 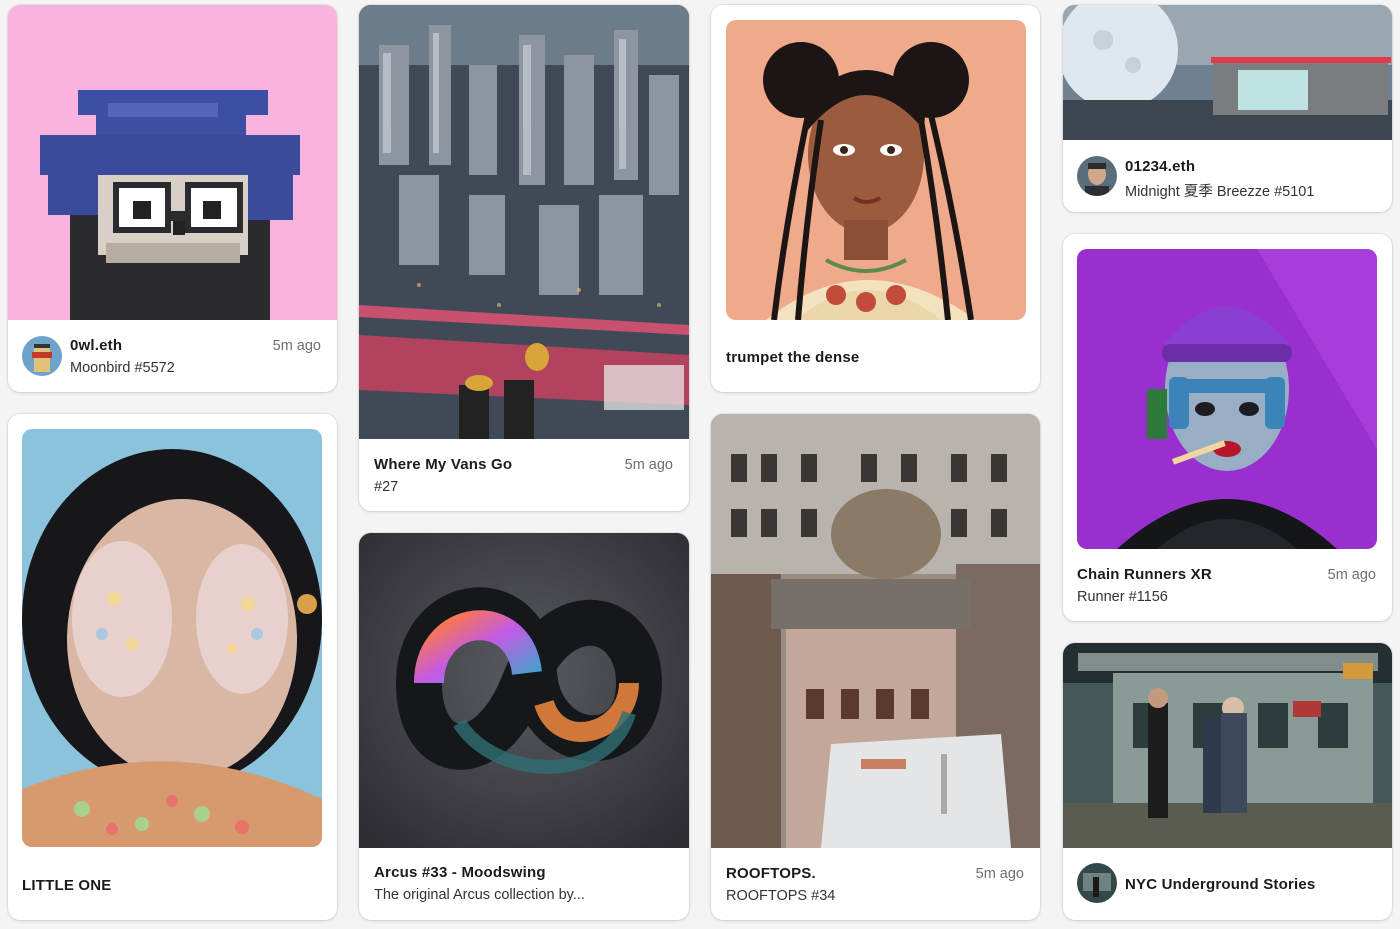 I want to click on card-title: 01234.eth, so click(x=1160, y=166).